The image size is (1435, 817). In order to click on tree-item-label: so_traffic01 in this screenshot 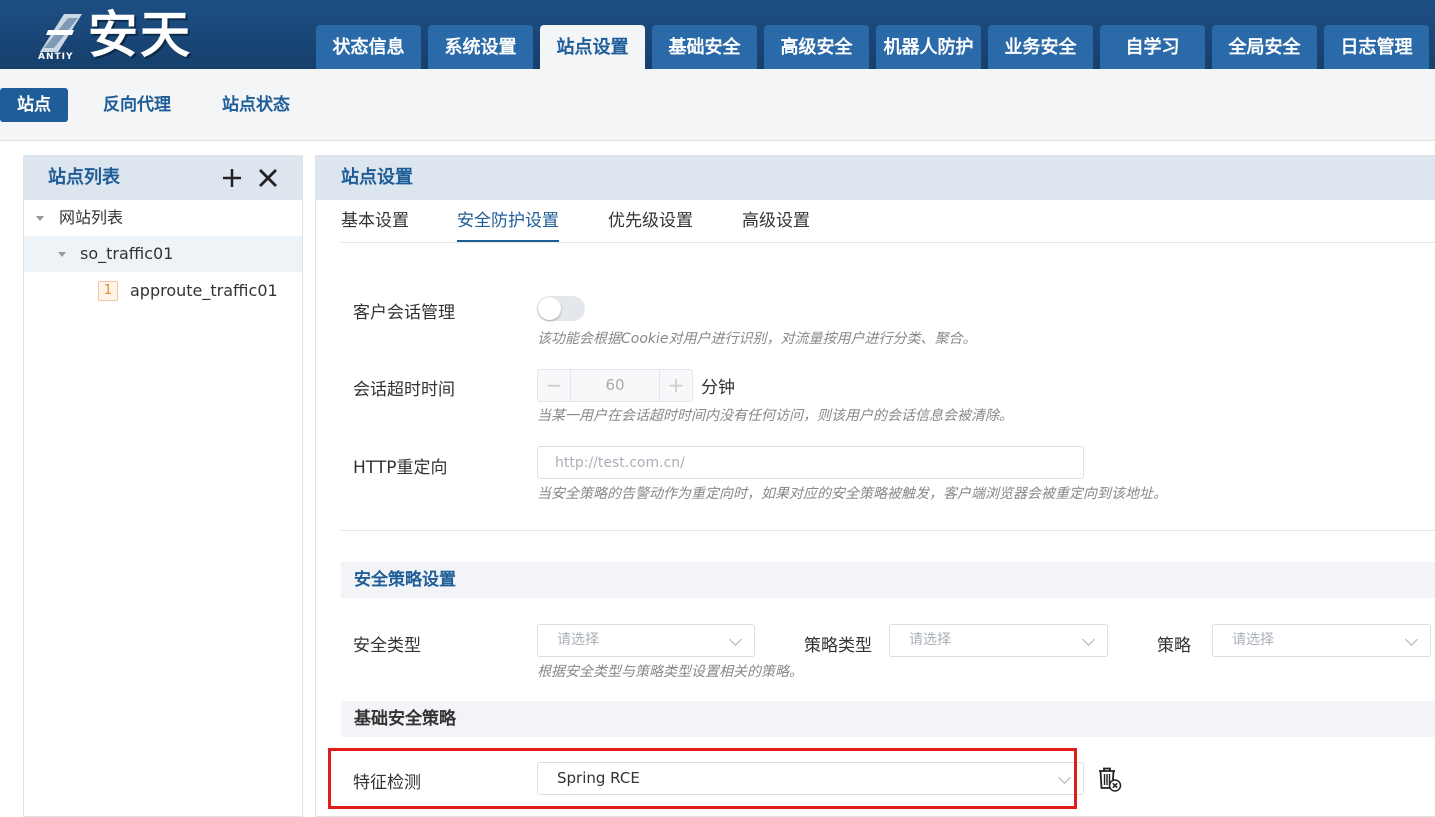, I will do `click(127, 253)`.